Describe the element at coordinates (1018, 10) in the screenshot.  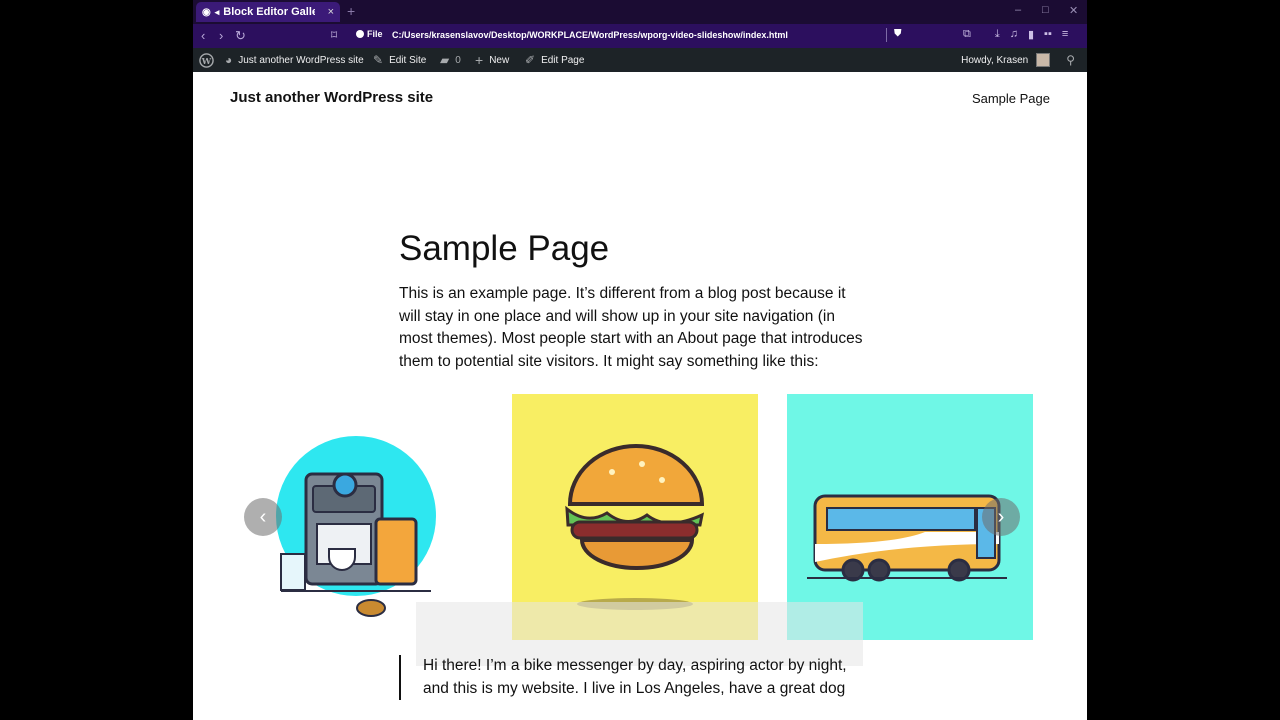
I see `minimize-icon: –` at that location.